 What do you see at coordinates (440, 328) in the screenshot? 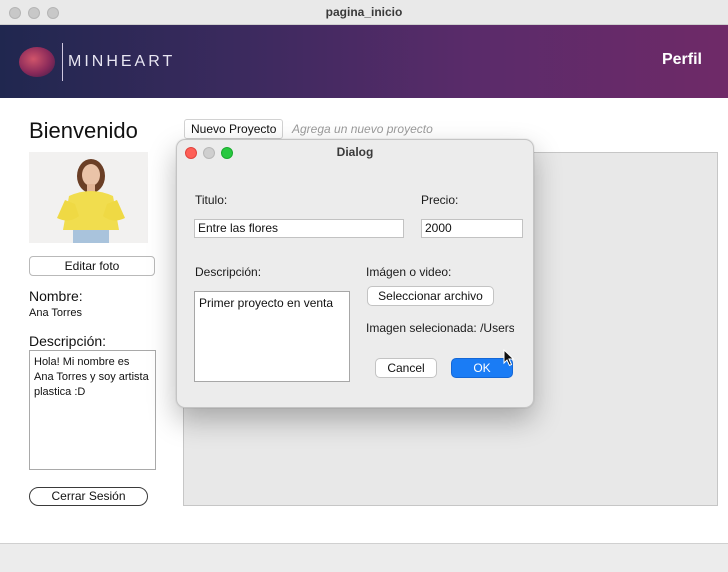
I see `selected-image-path: Imagen selecionada: /Users` at bounding box center [440, 328].